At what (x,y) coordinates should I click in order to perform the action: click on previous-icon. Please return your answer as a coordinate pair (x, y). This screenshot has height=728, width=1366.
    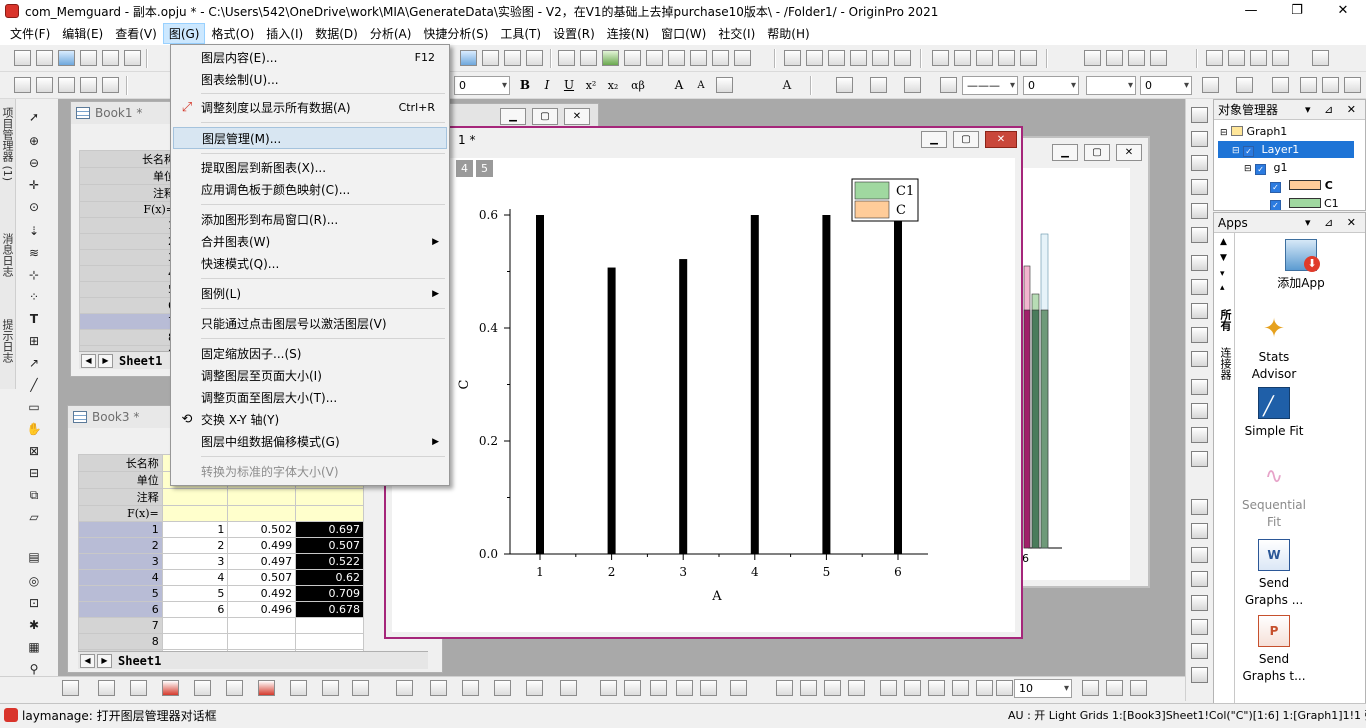
    Looking at the image, I should click on (1214, 58).